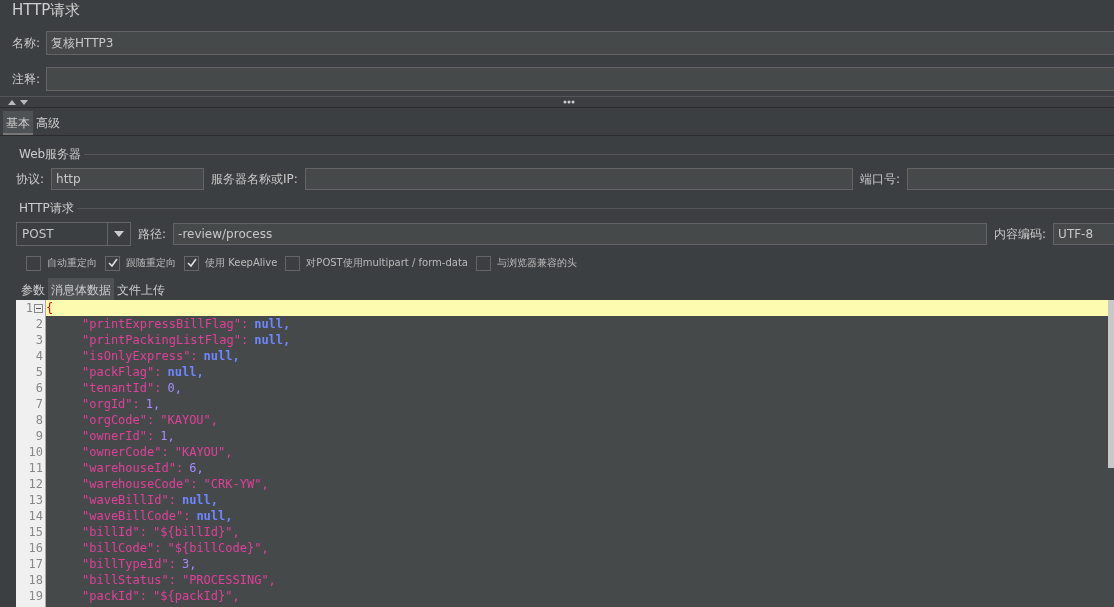 The height and width of the screenshot is (607, 1114). Describe the element at coordinates (35, 468) in the screenshot. I see `line-number: 11` at that location.